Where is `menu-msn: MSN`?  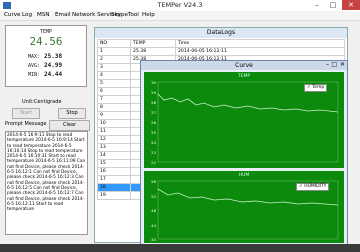 menu-msn: MSN is located at coordinates (43, 15).